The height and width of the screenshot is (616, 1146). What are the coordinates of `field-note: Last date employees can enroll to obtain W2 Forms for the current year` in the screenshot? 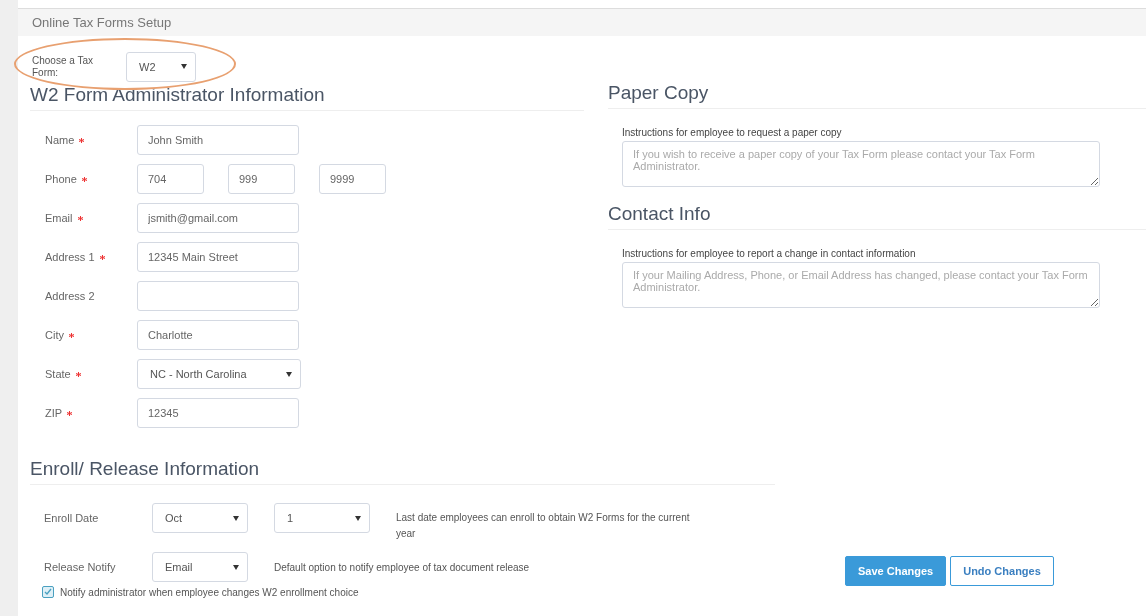 It's located at (543, 526).